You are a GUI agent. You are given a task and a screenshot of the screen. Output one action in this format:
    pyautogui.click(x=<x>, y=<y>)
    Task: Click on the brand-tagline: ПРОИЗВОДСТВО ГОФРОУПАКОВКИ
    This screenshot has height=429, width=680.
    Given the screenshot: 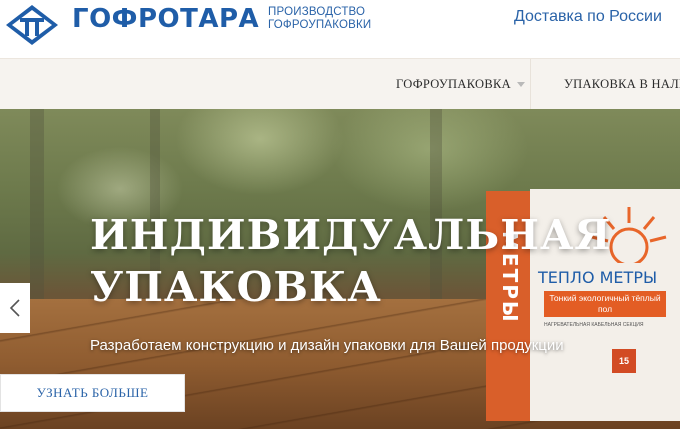 What is the action you would take?
    pyautogui.click(x=320, y=18)
    